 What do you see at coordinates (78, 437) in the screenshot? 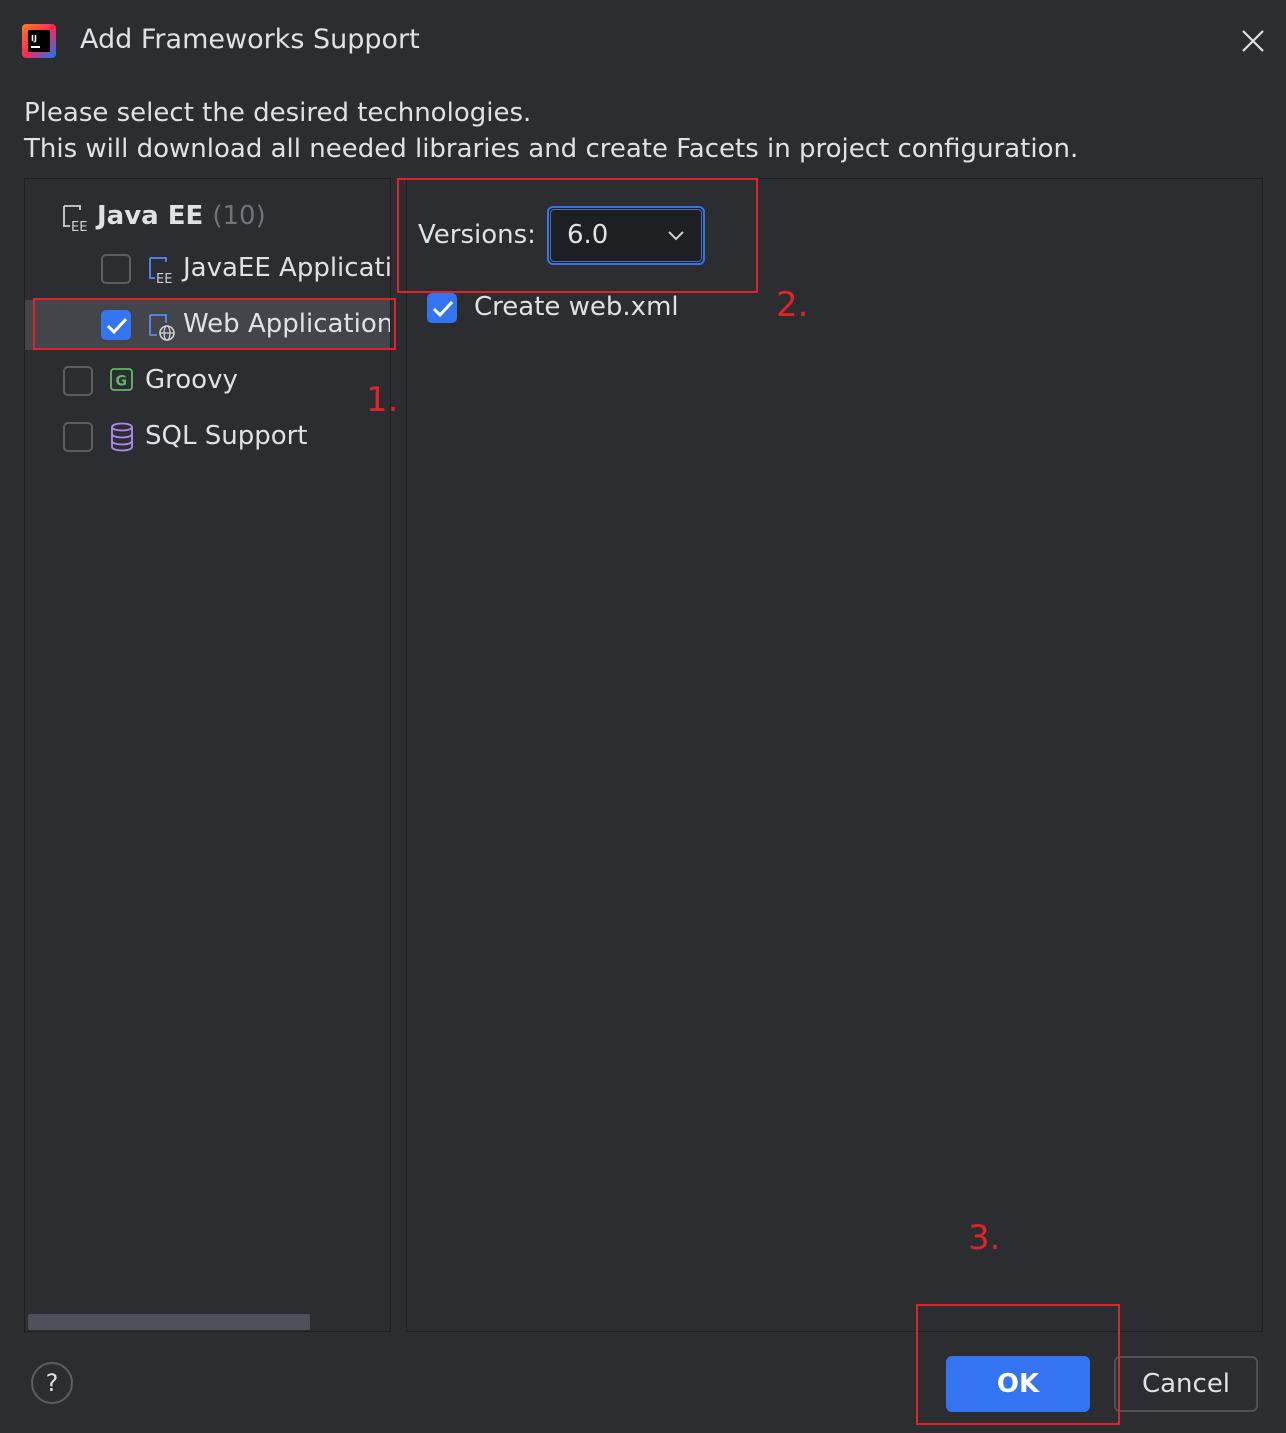
I see `sql-support-checkbox` at bounding box center [78, 437].